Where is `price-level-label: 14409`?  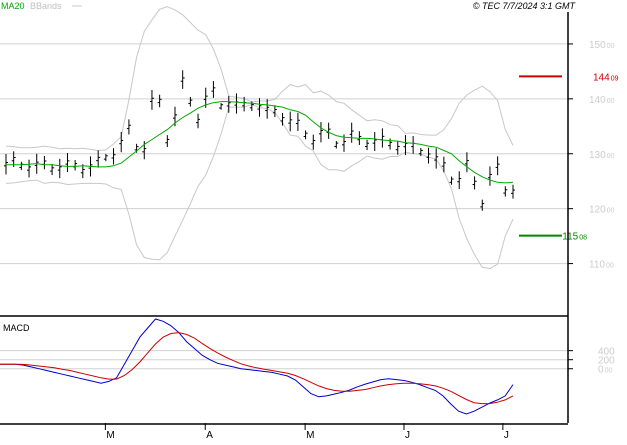
price-level-label: 14409 is located at coordinates (606, 77).